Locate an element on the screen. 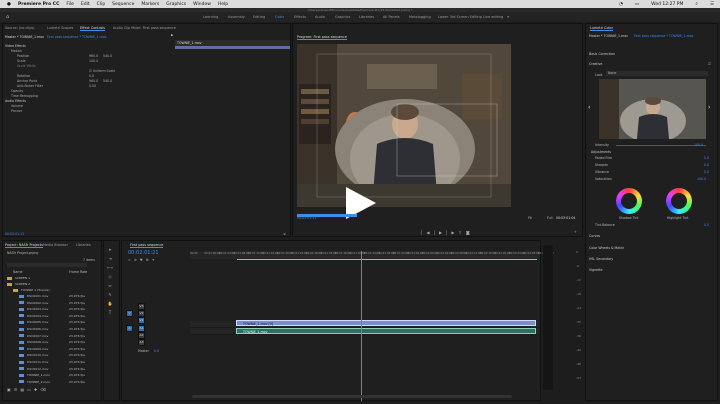 This screenshot has height=404, width=720. menu-file: File is located at coordinates (70, 4).